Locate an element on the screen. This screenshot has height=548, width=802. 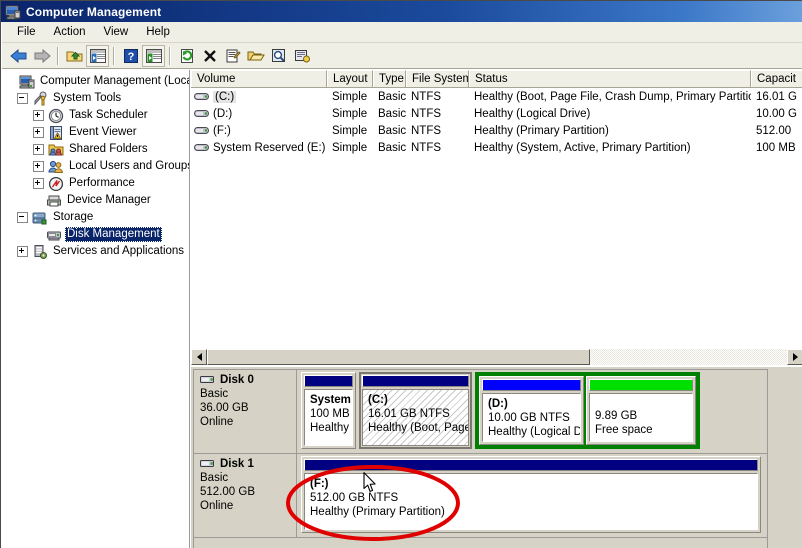
sidebar-item-local-users-and-groups: Local Users and Groups is located at coordinates (96, 166).